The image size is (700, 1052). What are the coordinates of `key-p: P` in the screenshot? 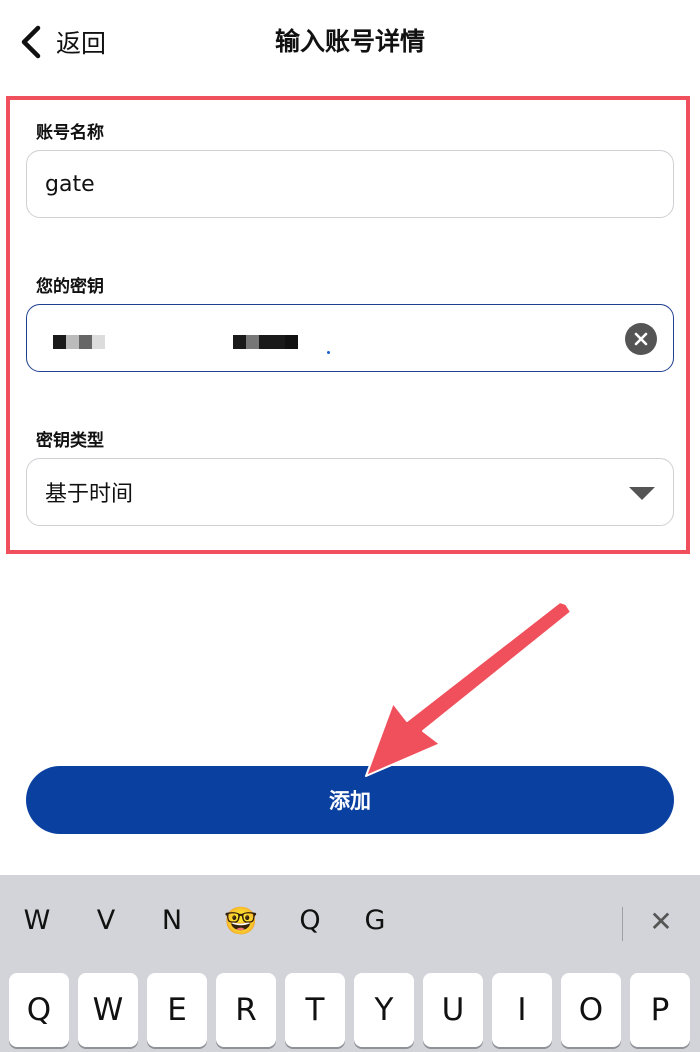 It's located at (660, 1010).